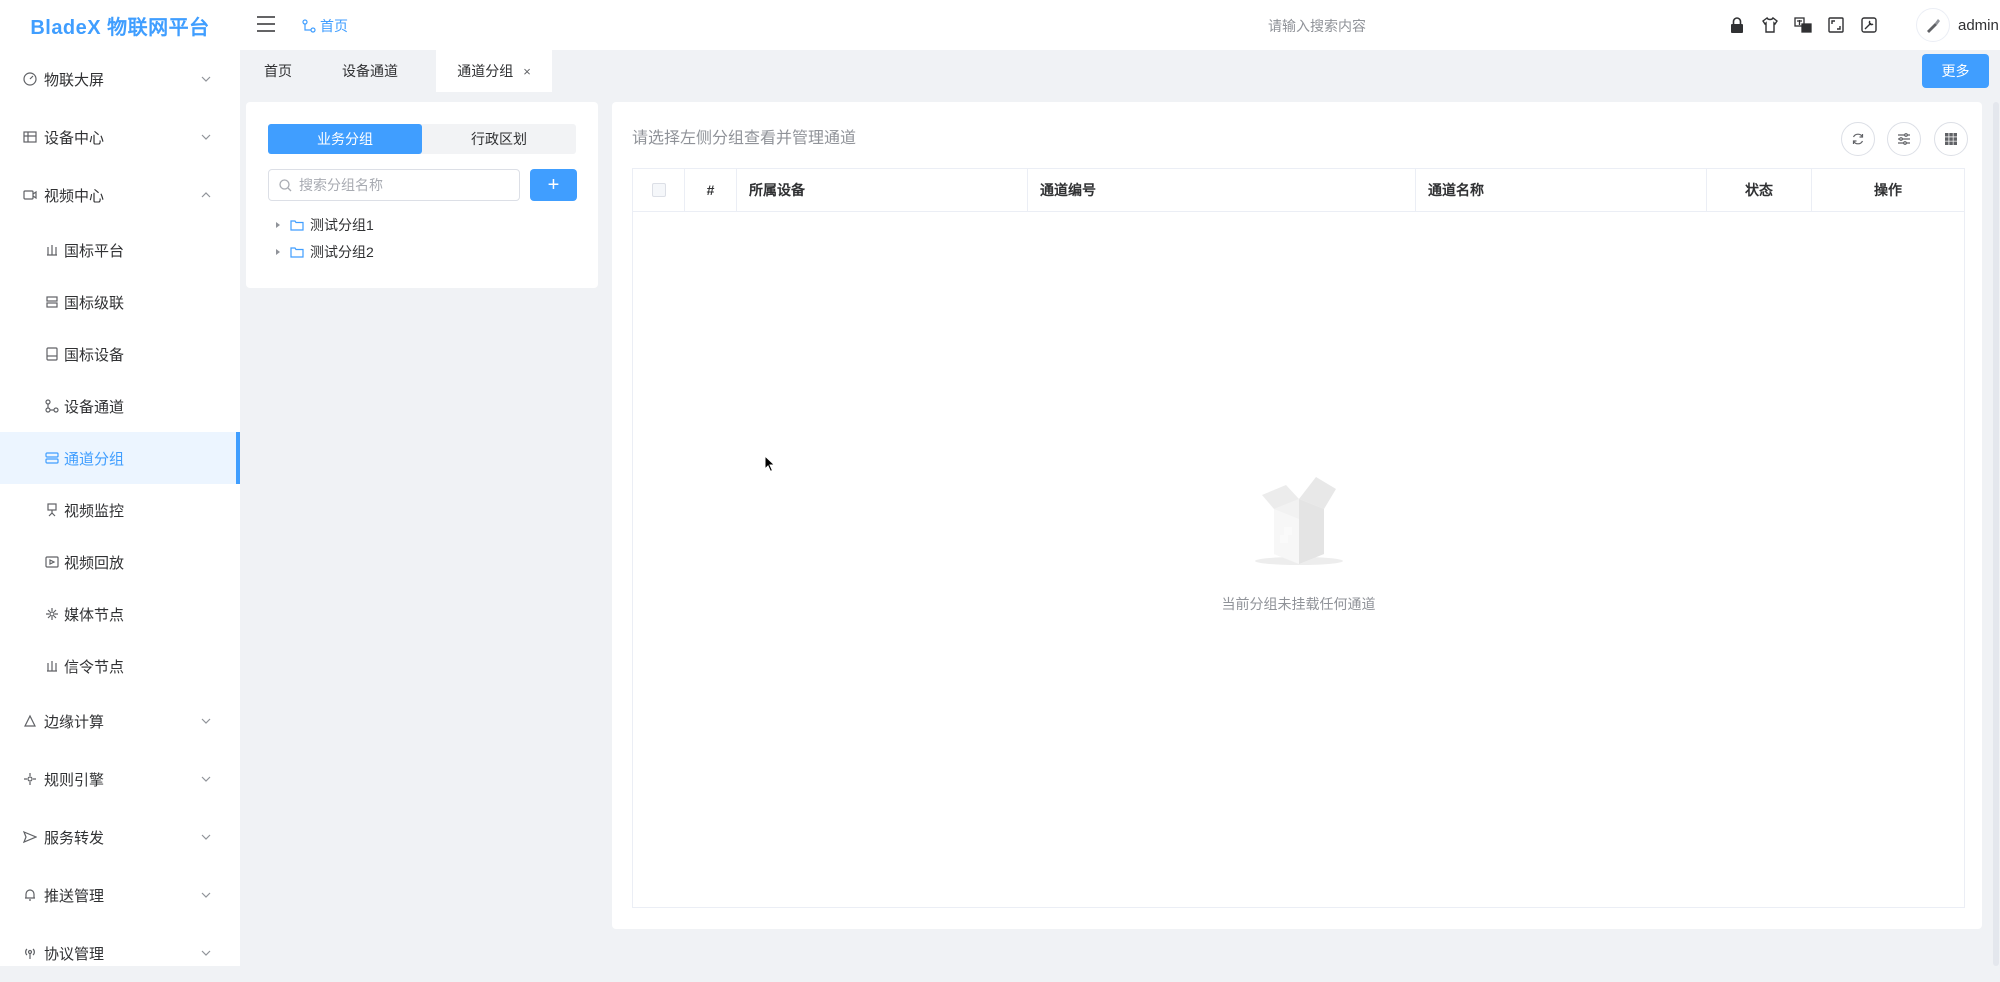 This screenshot has width=2000, height=982. I want to click on sidebar-group-label: 规则引擎, so click(74, 780).